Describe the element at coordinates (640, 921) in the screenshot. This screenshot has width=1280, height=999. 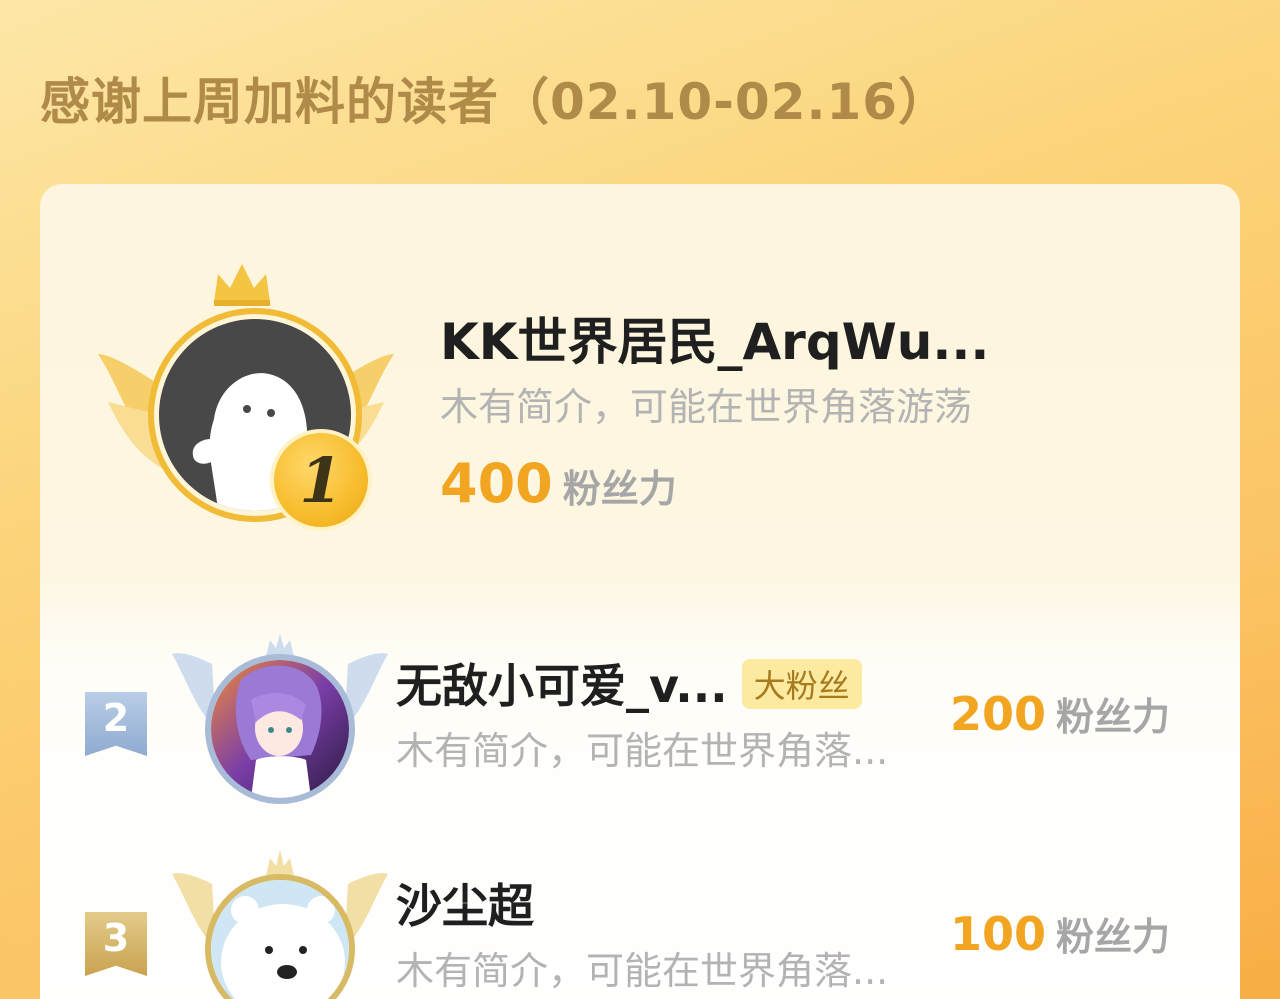
I see `list-item: 3 沙尘超 木有简介，可能在世界角落... 100 粉丝力` at that location.